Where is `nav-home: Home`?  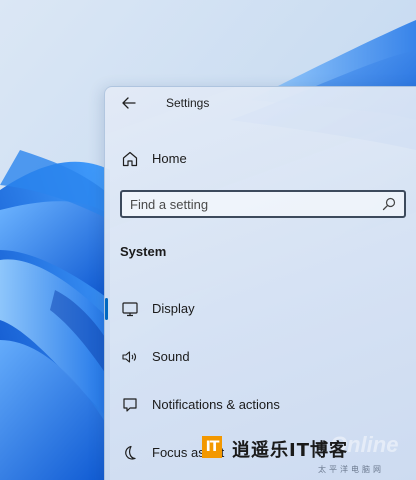 nav-home: Home is located at coordinates (260, 159).